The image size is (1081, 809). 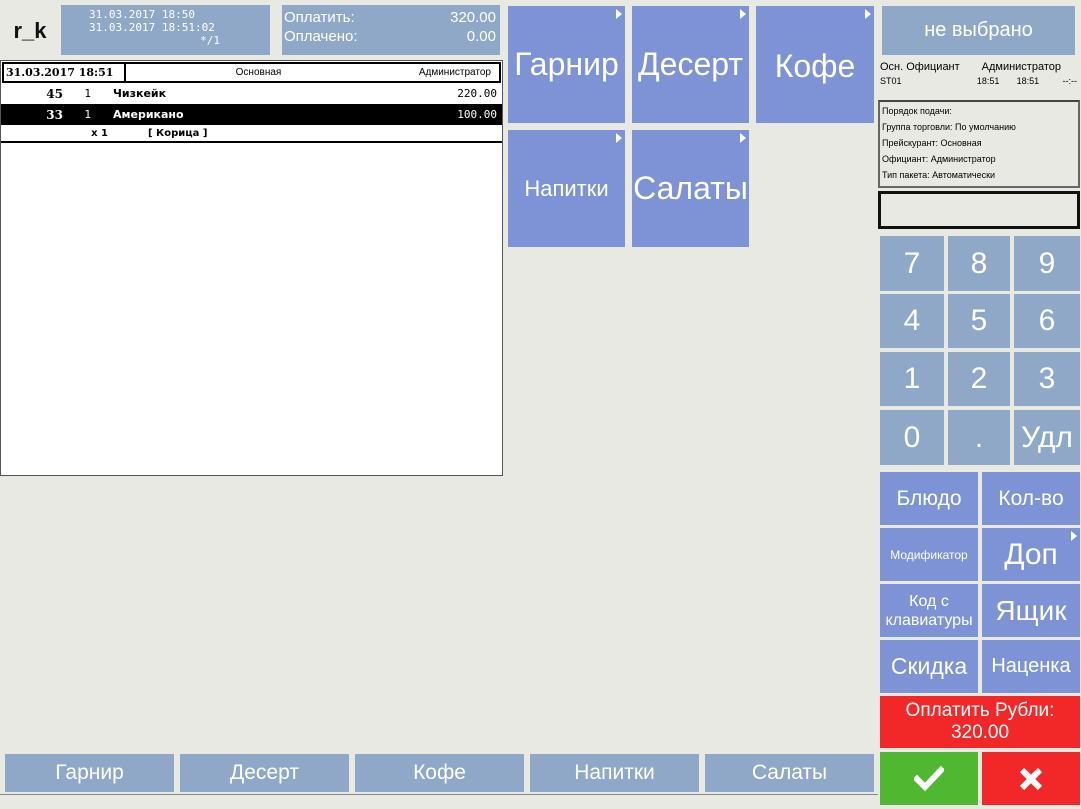 What do you see at coordinates (251, 114) in the screenshot?
I see `receipt-line-selected: 33 1 Американо 100.00` at bounding box center [251, 114].